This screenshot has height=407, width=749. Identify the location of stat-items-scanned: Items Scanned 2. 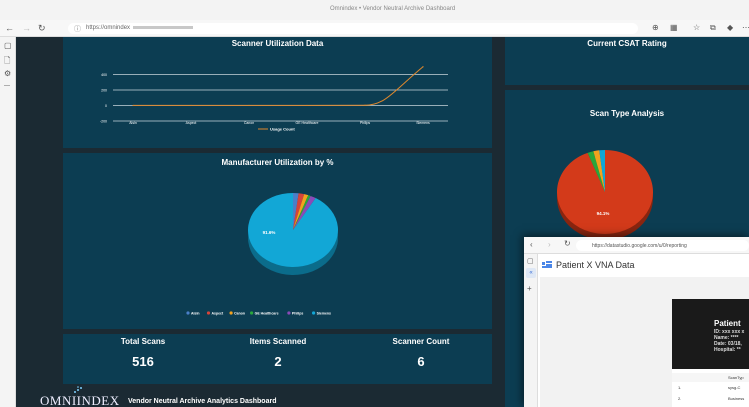
(278, 353).